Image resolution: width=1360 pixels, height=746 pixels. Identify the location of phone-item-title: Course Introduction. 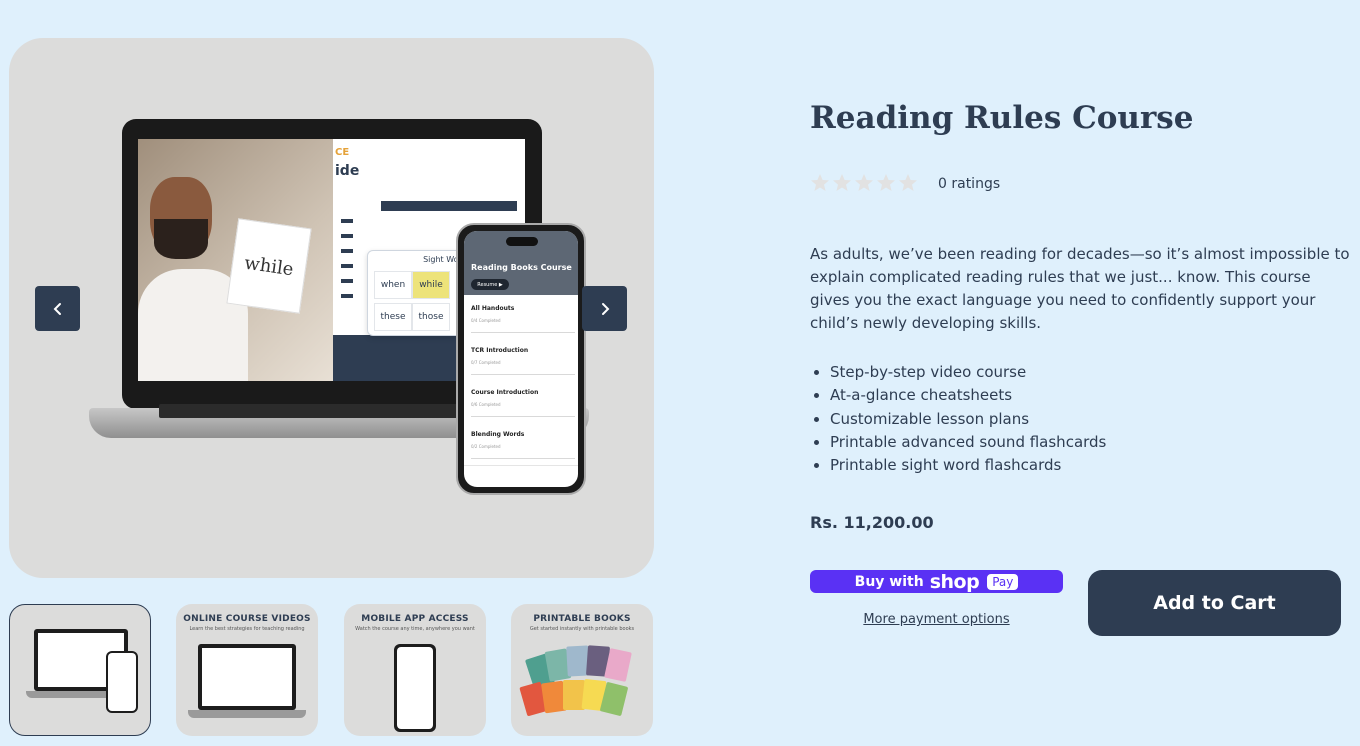
(505, 392).